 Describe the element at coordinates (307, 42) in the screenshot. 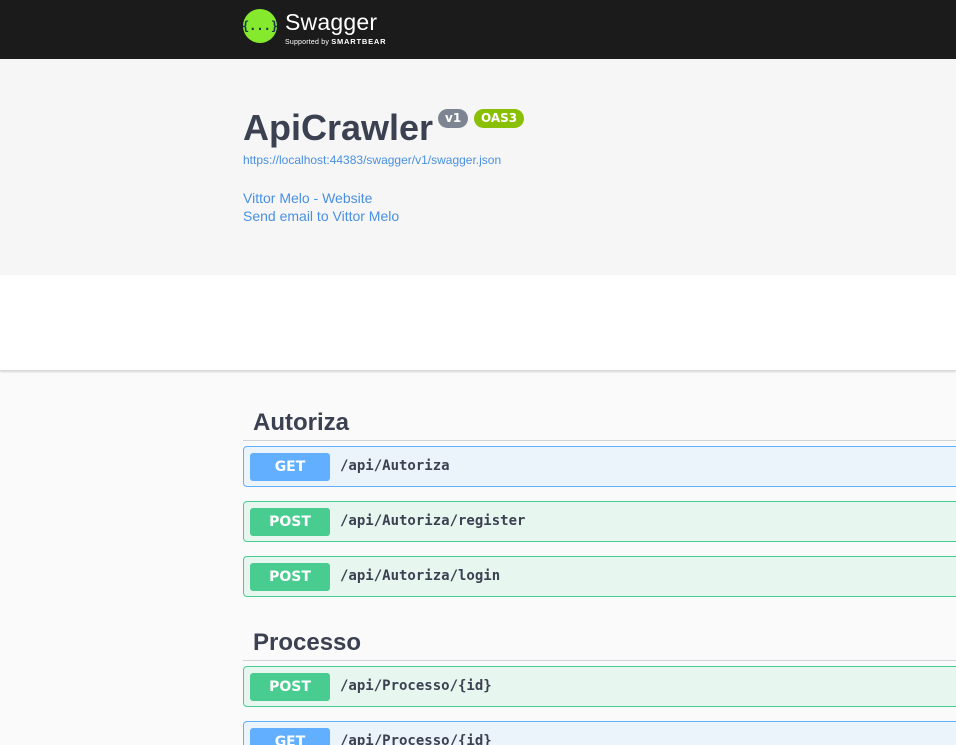

I see `supported-by-label: Supported by` at that location.